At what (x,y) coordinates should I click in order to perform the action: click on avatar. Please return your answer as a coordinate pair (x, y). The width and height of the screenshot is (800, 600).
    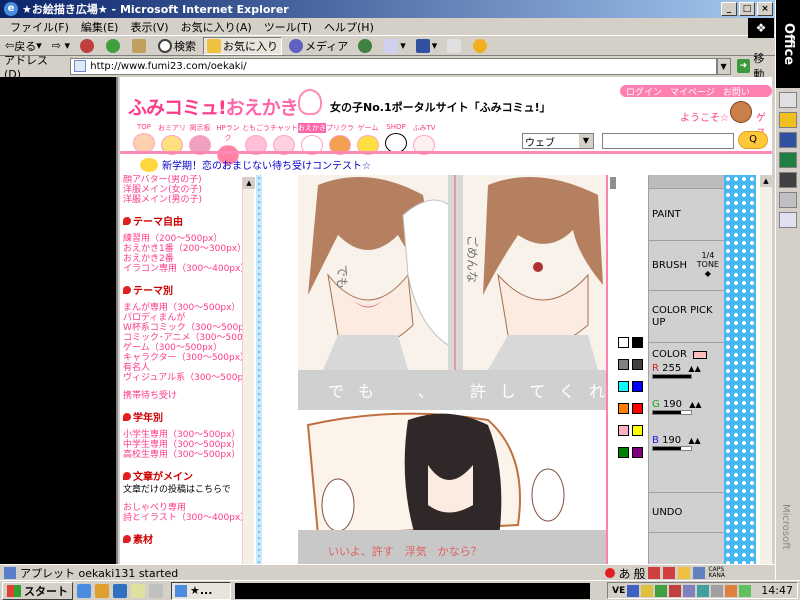
    Looking at the image, I should click on (741, 112).